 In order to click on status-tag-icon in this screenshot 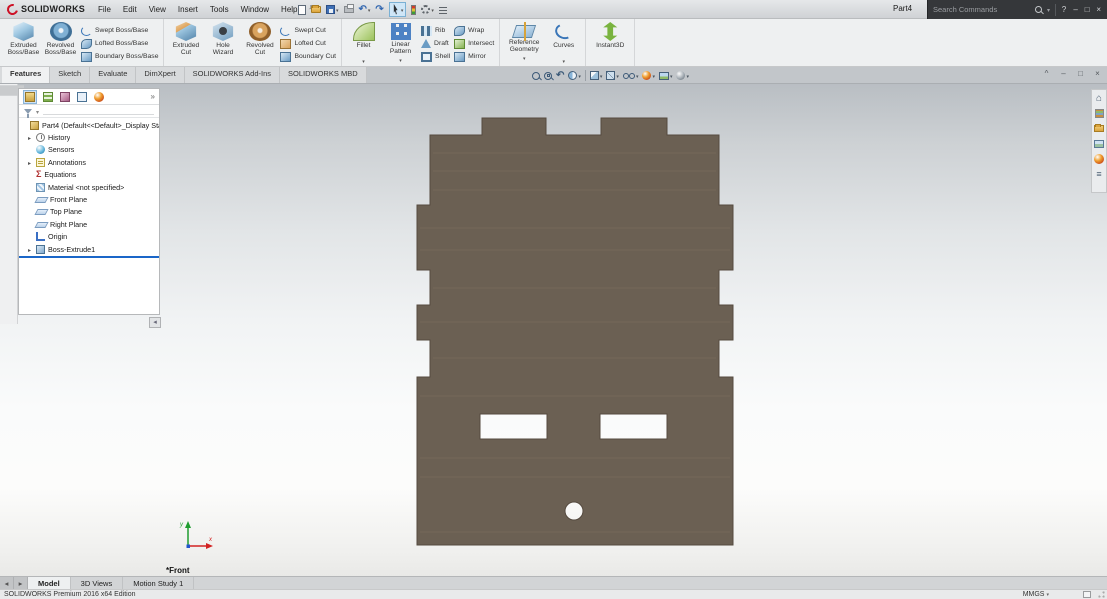, I will do `click(1087, 594)`.